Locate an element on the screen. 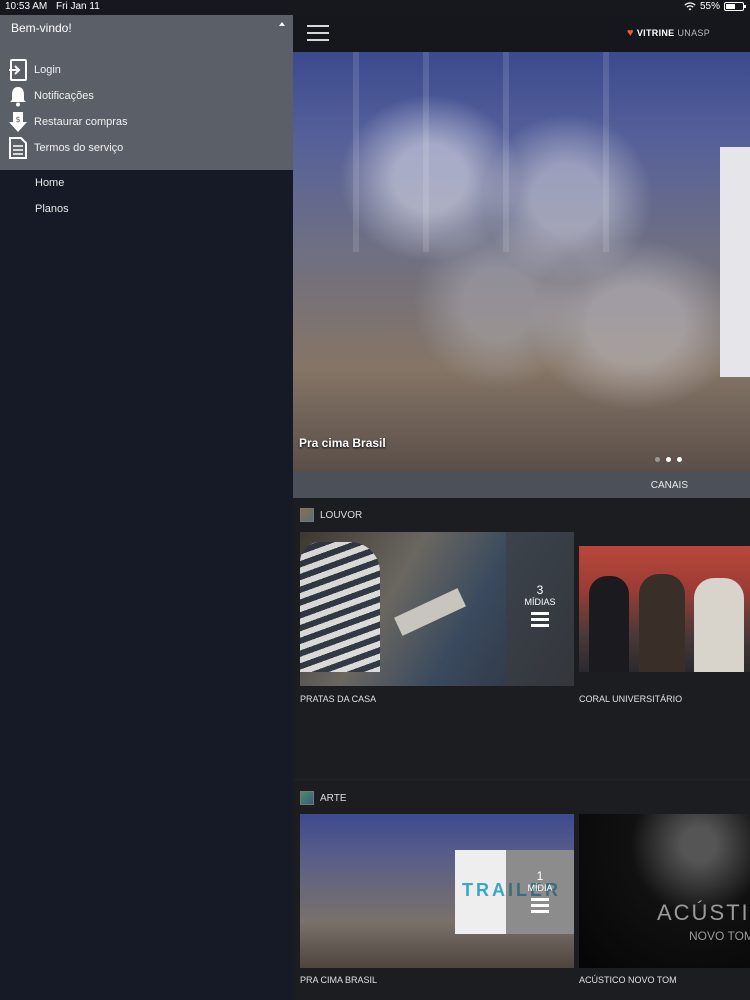 The width and height of the screenshot is (750, 1000). brand-logo: ♥ VITRINE UNASP is located at coordinates (668, 33).